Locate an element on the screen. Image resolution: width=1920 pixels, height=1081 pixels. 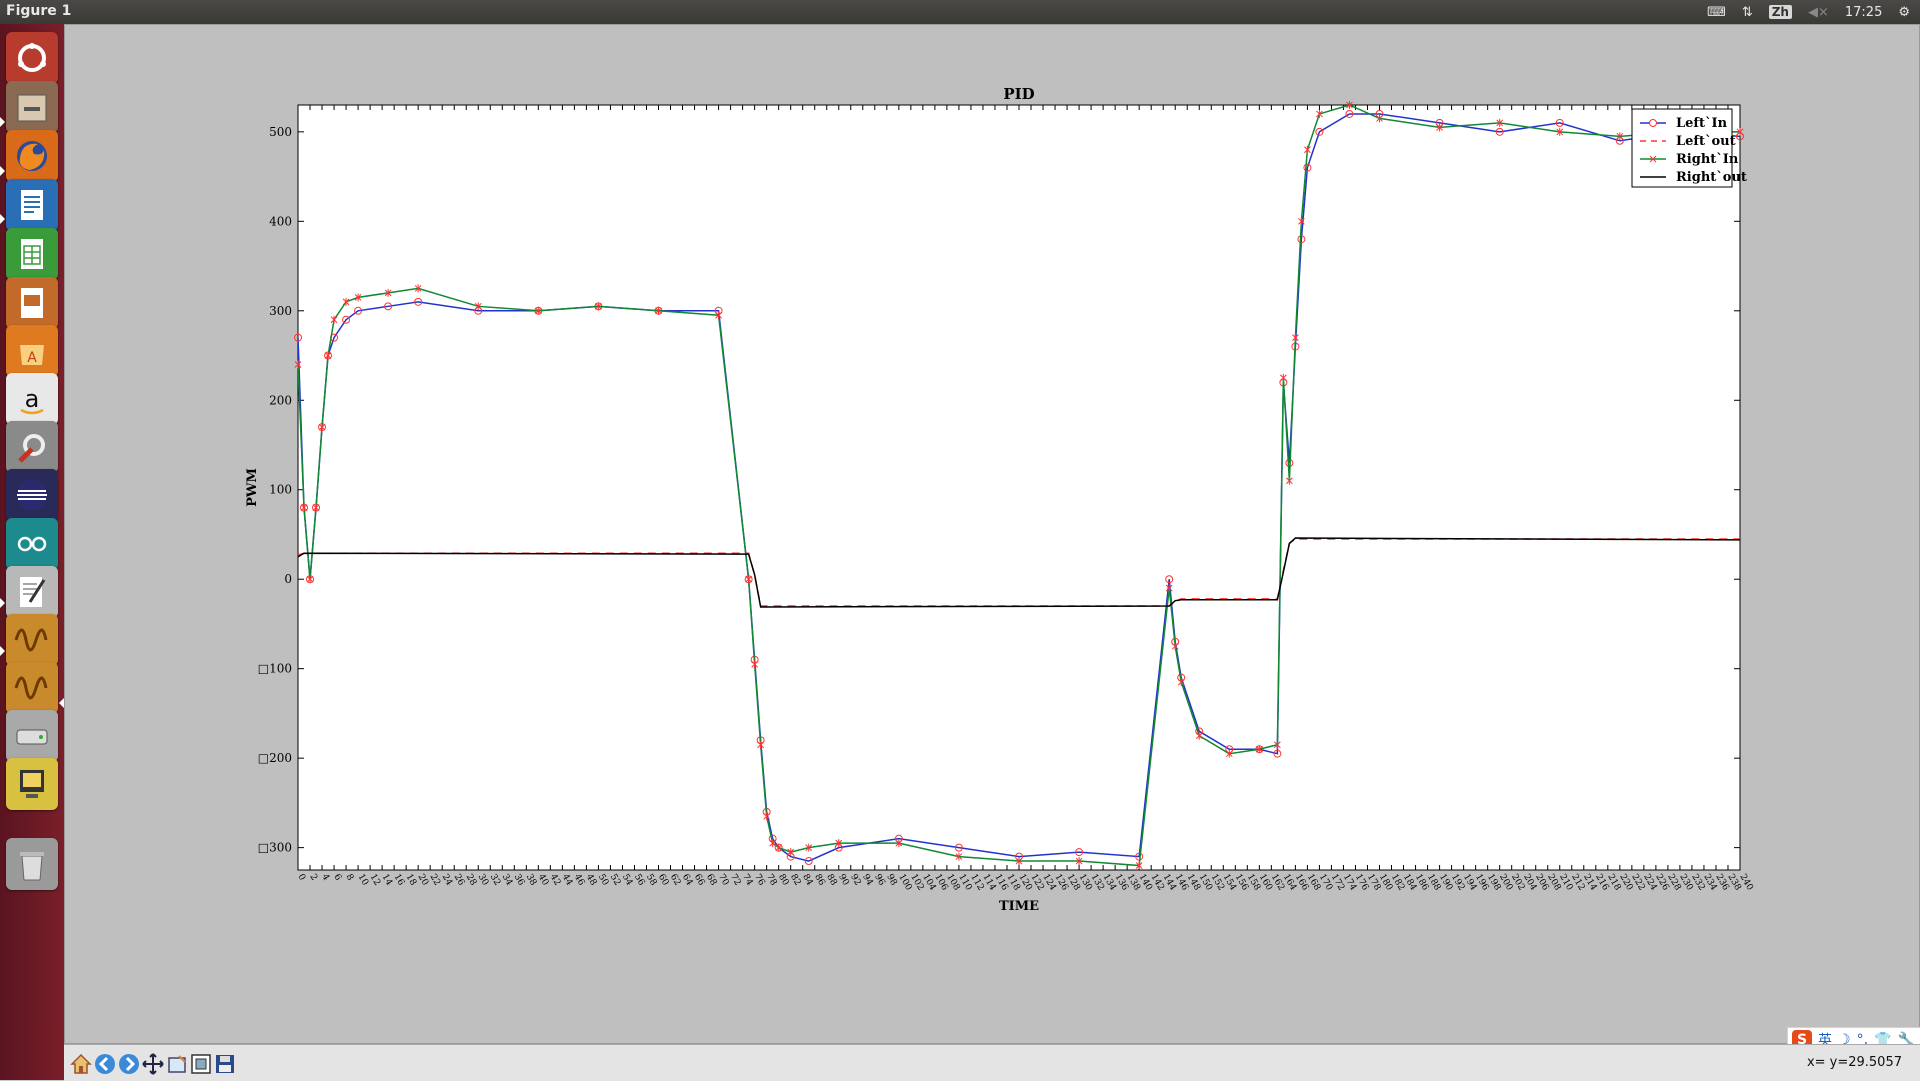
legend-label: Left`In is located at coordinates (1702, 123).